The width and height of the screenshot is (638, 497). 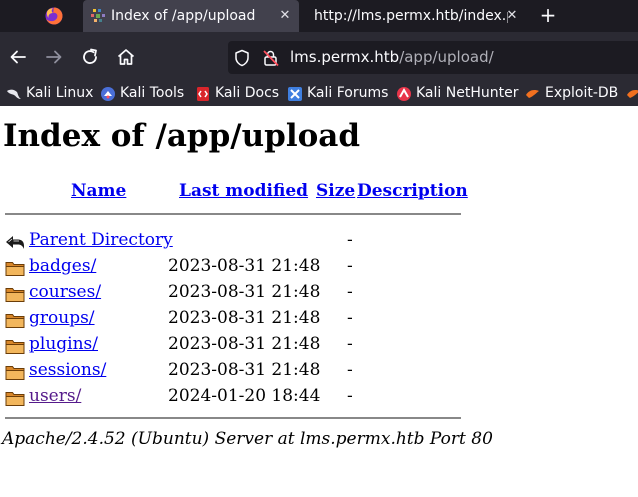 What do you see at coordinates (233, 214) in the screenshot?
I see `header-divider` at bounding box center [233, 214].